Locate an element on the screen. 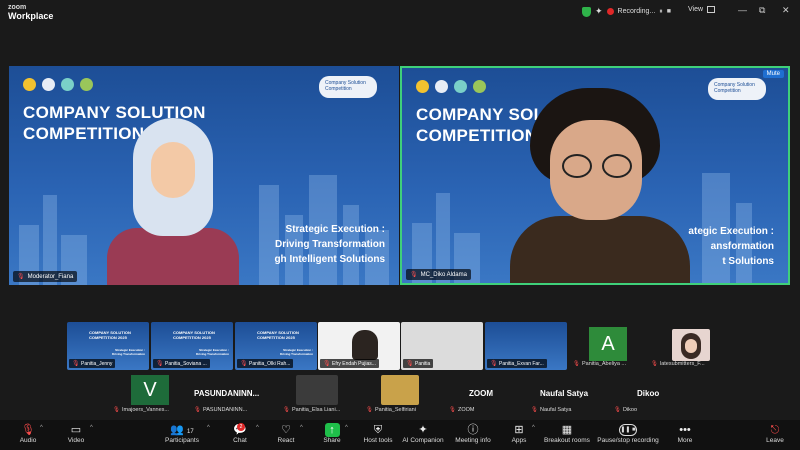 The image size is (800, 450). audio-options-chevron-icon: ^ is located at coordinates (41, 428).